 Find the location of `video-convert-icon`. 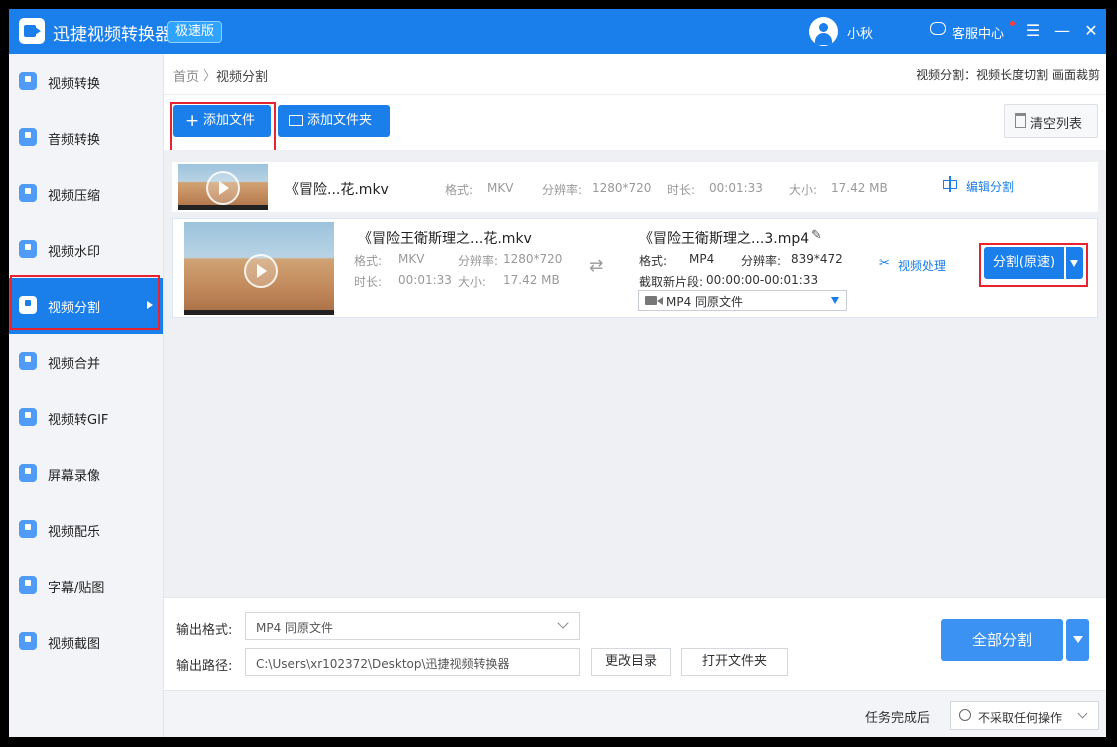

video-convert-icon is located at coordinates (28, 81).